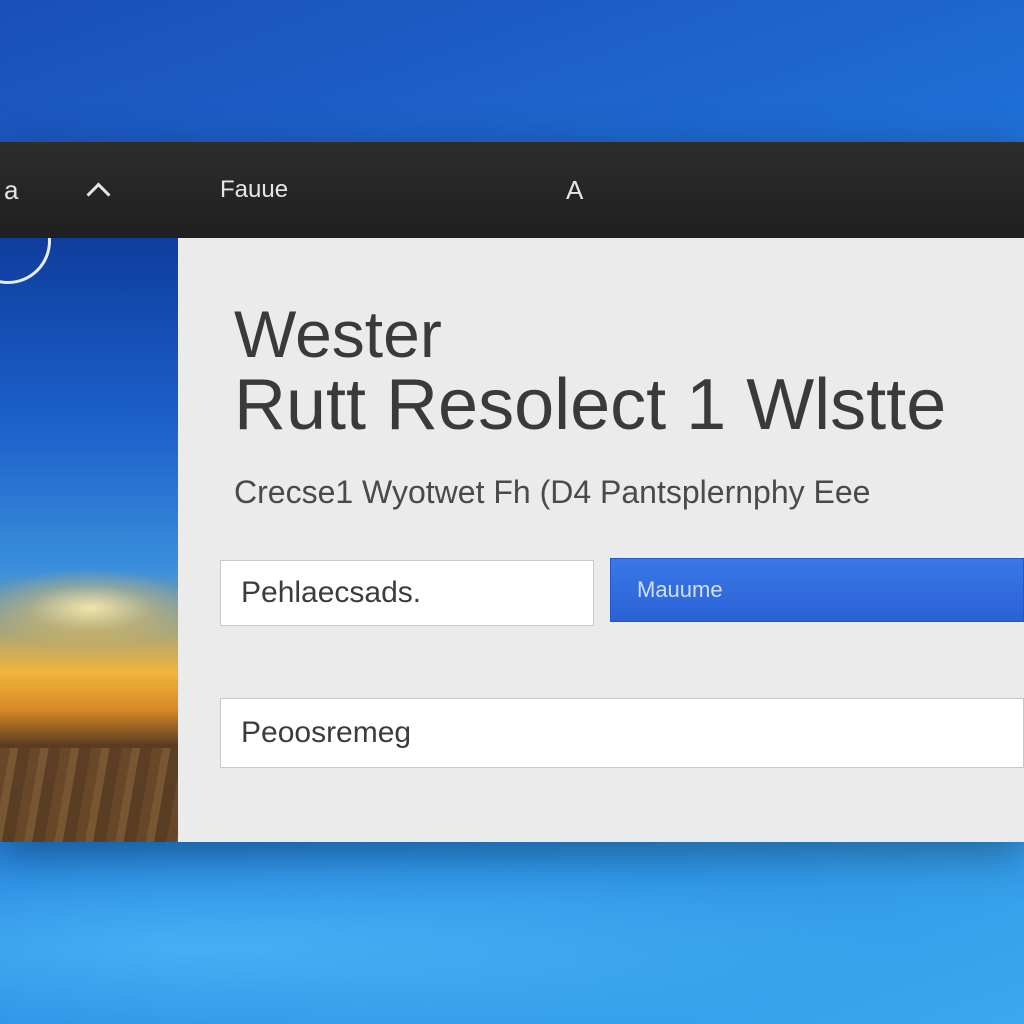 The image size is (1024, 1024). Describe the element at coordinates (25, 261) in the screenshot. I see `loading-arc-icon` at that location.